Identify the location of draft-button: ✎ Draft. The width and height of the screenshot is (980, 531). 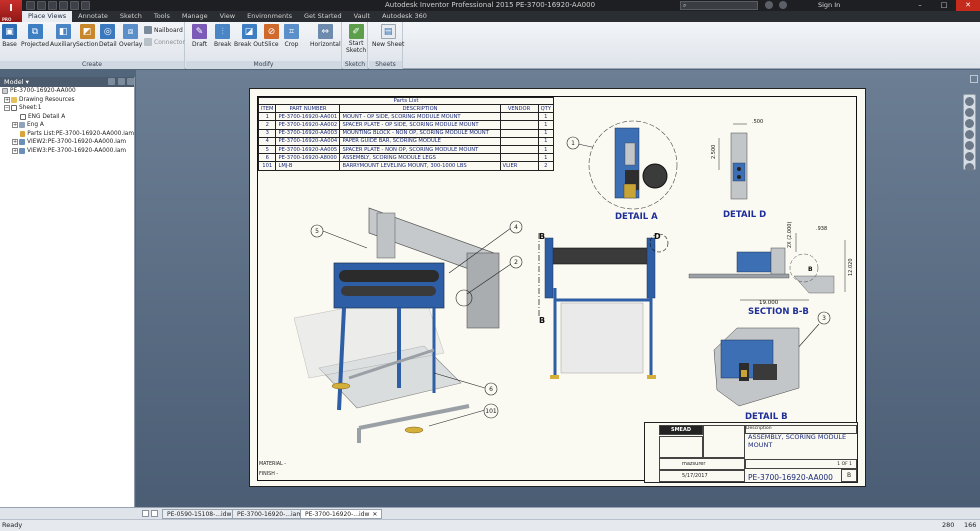
(199, 36).